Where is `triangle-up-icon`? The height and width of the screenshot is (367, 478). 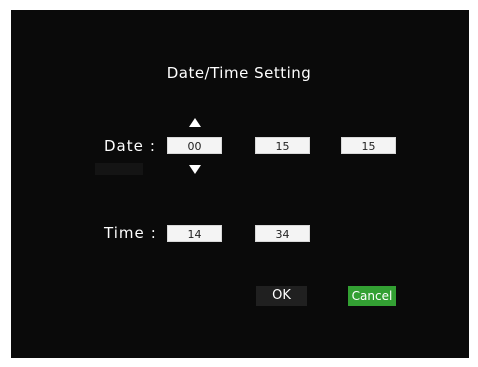 triangle-up-icon is located at coordinates (195, 122).